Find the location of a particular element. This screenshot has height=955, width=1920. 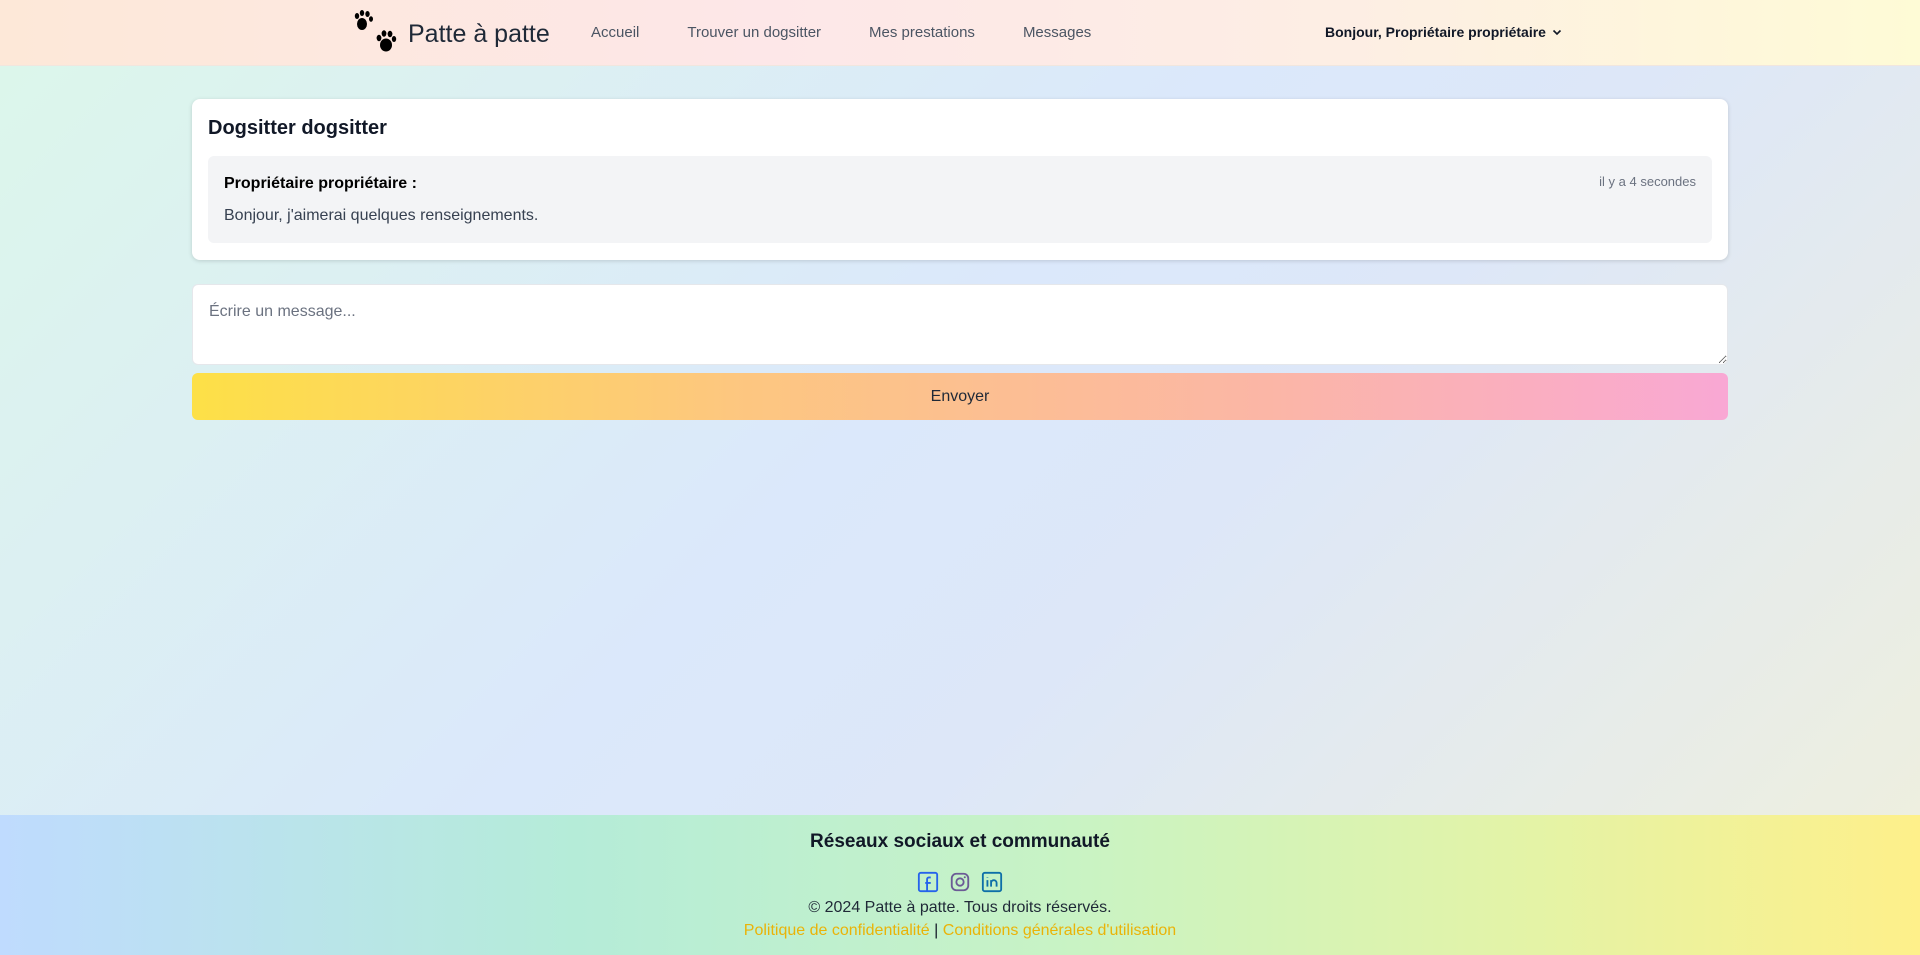

terms-link: Conditions générales d'utilisation is located at coordinates (1059, 930).